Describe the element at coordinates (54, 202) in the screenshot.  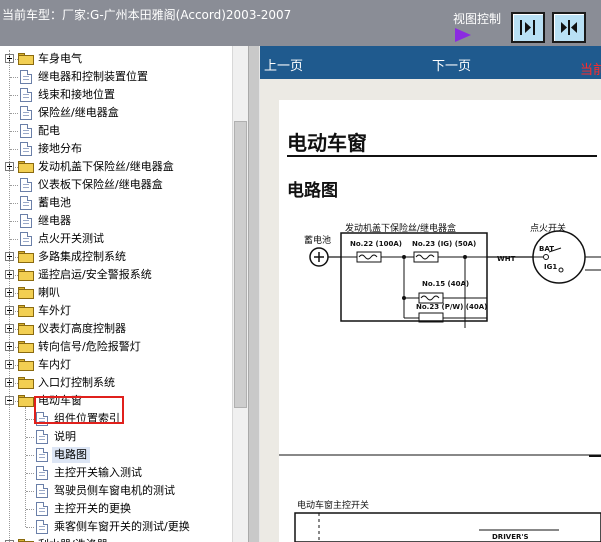
I see `tree-item-label: 蓄电池` at that location.